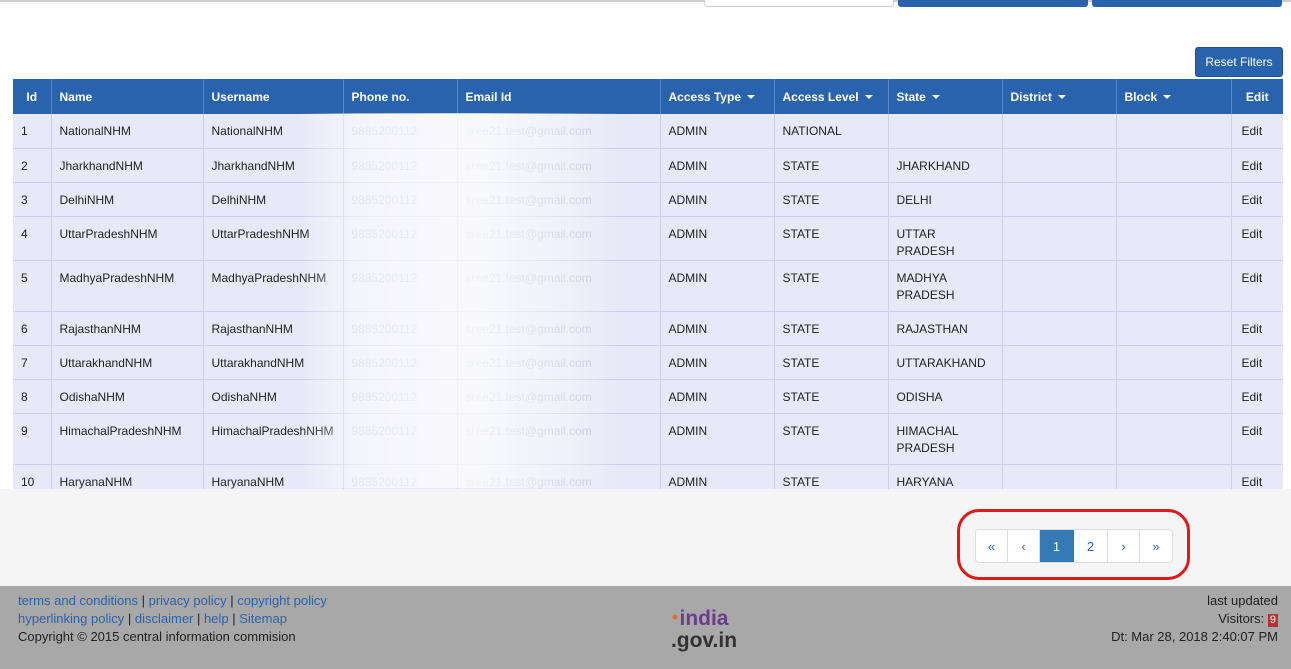 This screenshot has height=669, width=1291. I want to click on cell-name: UttarPradeshNHM, so click(127, 238).